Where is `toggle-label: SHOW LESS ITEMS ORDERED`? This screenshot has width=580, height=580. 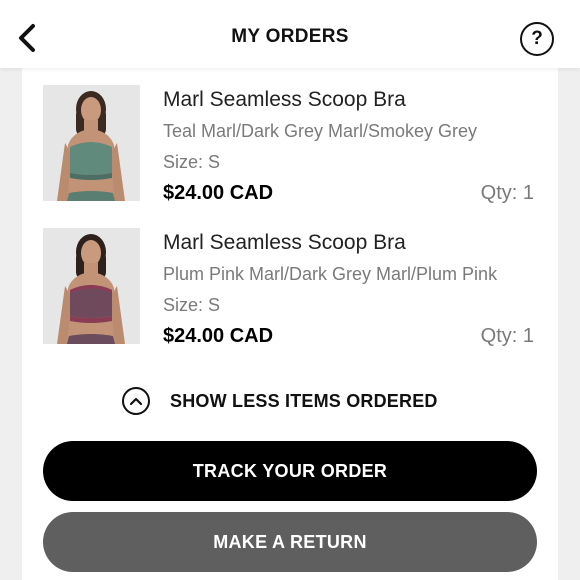
toggle-label: SHOW LESS ITEMS ORDERED is located at coordinates (304, 400).